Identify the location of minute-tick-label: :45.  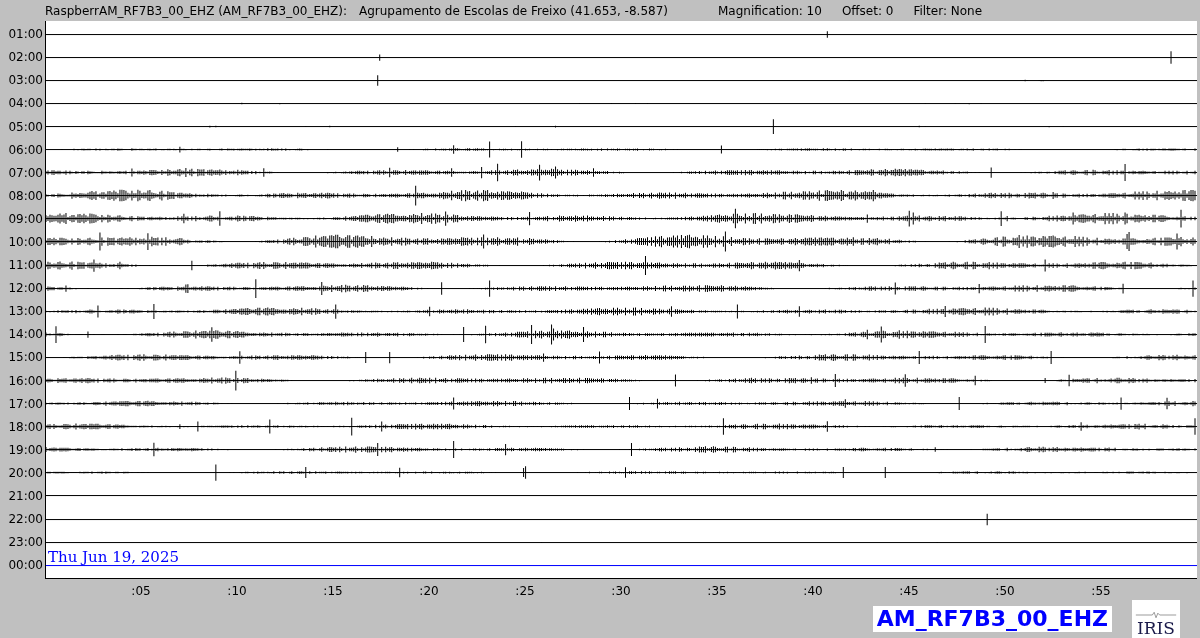
(909, 591).